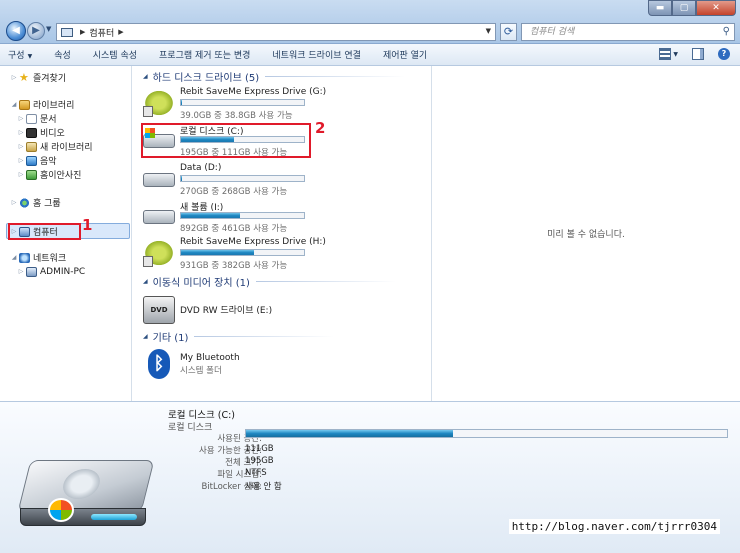  I want to click on pc-icon, so click(31, 271).